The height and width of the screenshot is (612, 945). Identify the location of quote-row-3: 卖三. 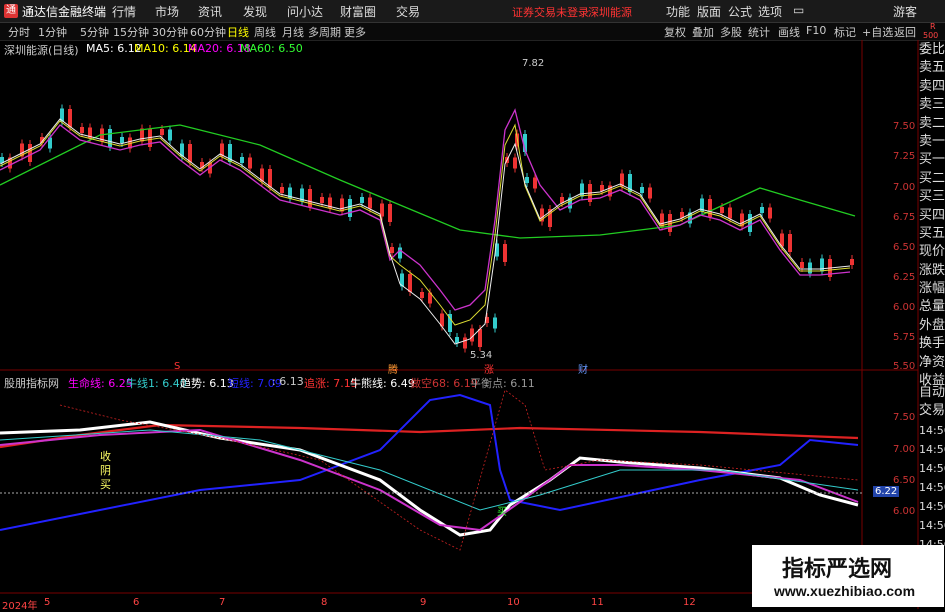
(932, 105).